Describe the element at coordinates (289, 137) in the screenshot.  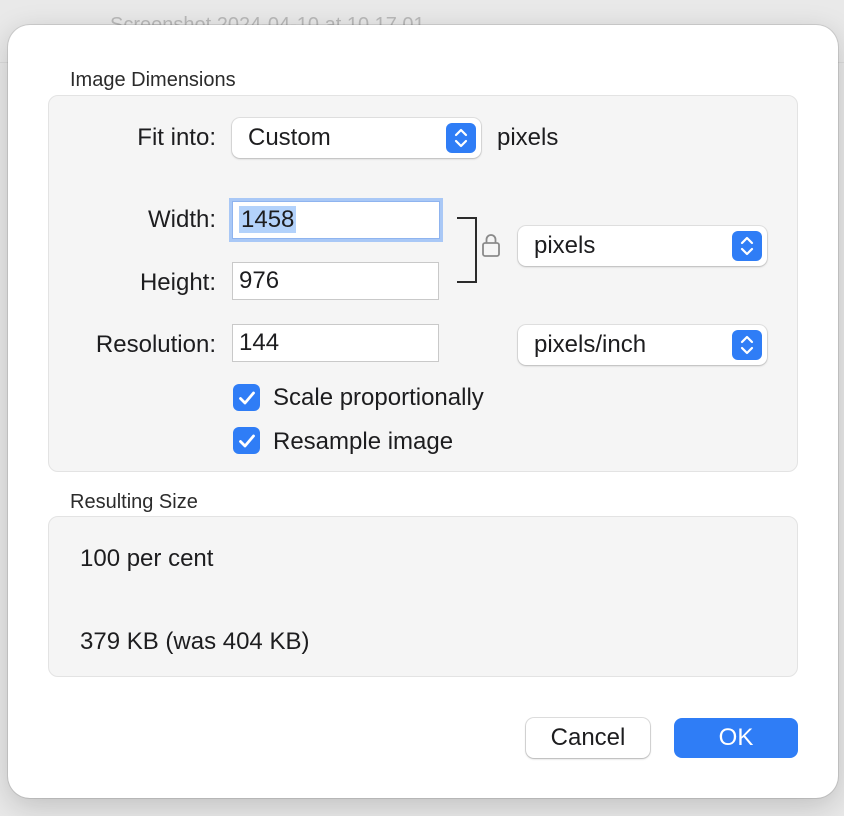
I see `fit-into-value: Custom` at that location.